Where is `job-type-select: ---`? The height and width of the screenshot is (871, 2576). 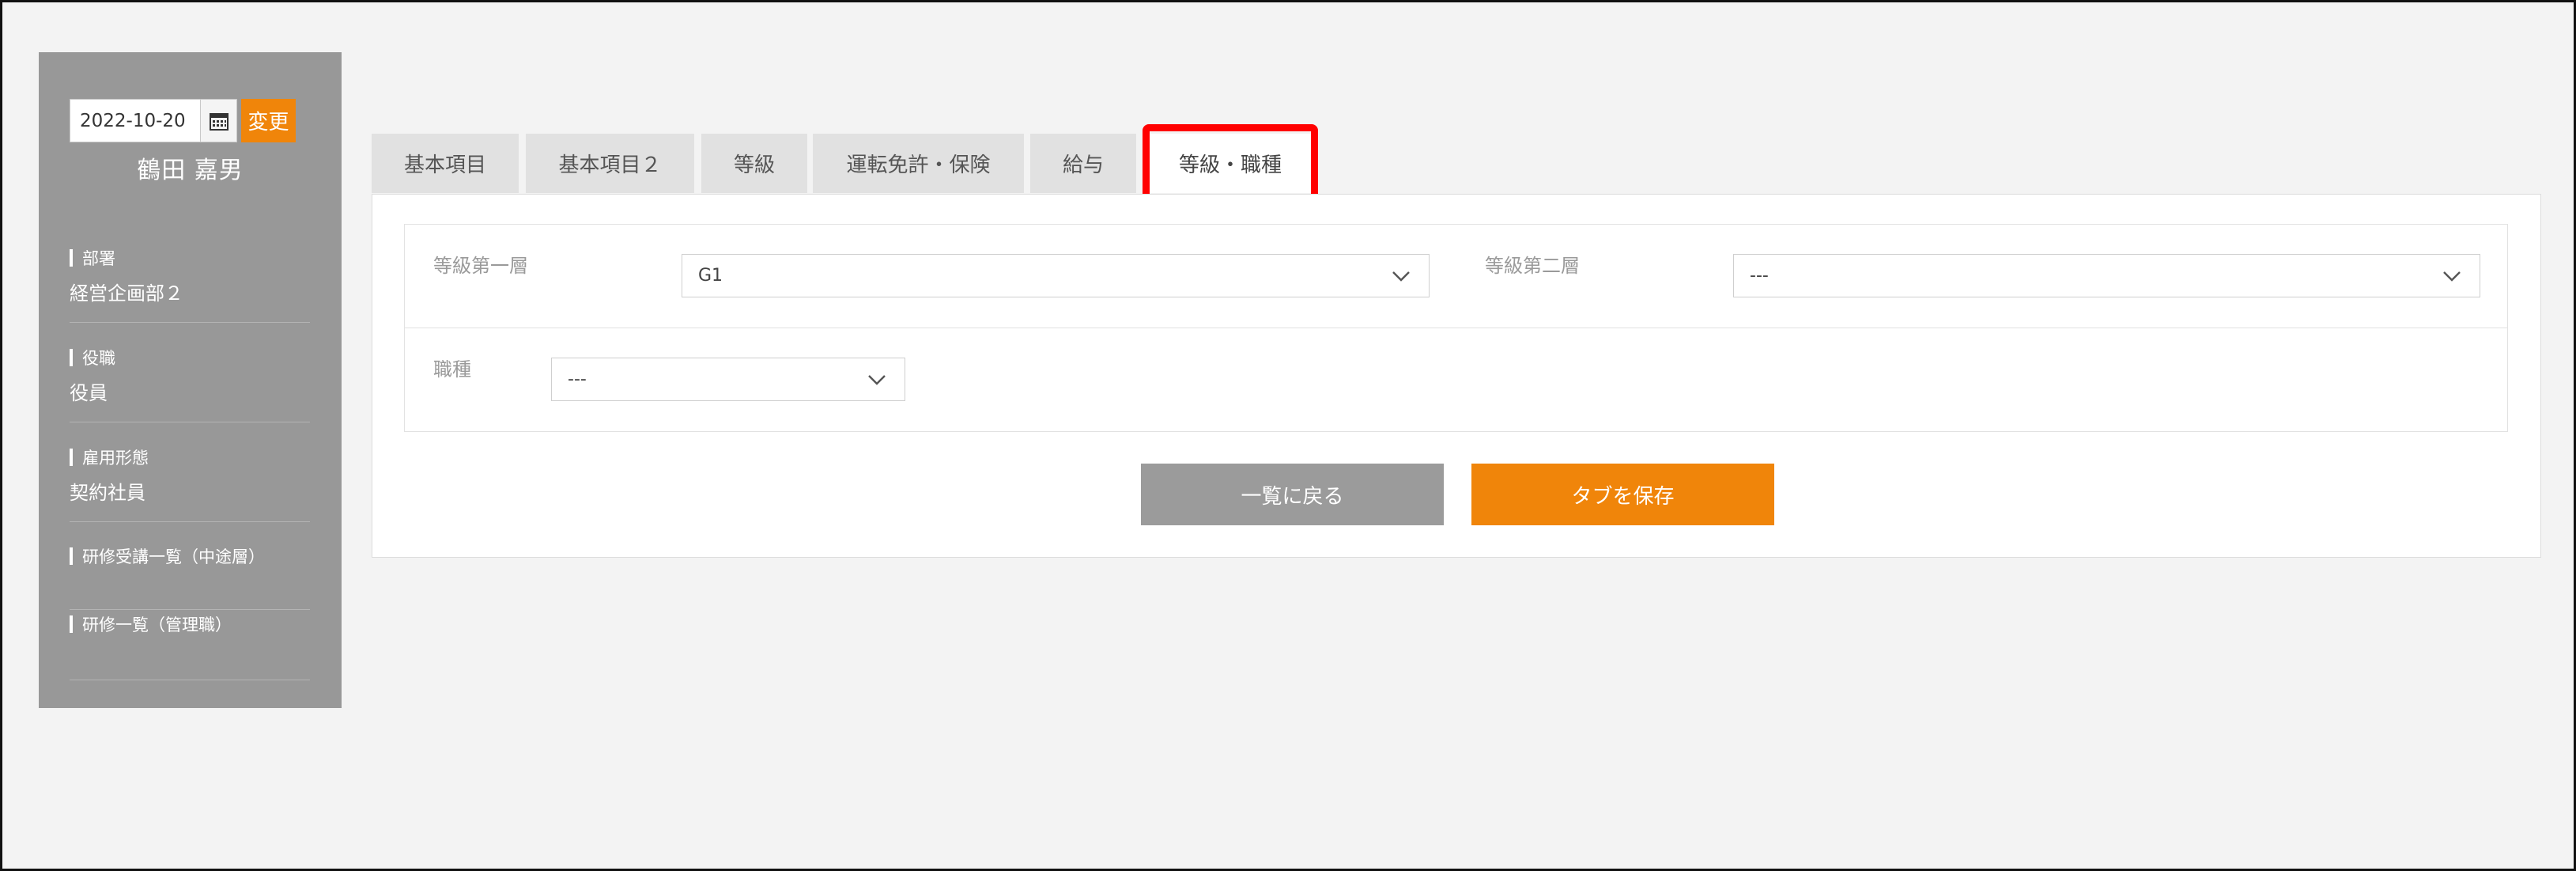
job-type-select: --- is located at coordinates (728, 379).